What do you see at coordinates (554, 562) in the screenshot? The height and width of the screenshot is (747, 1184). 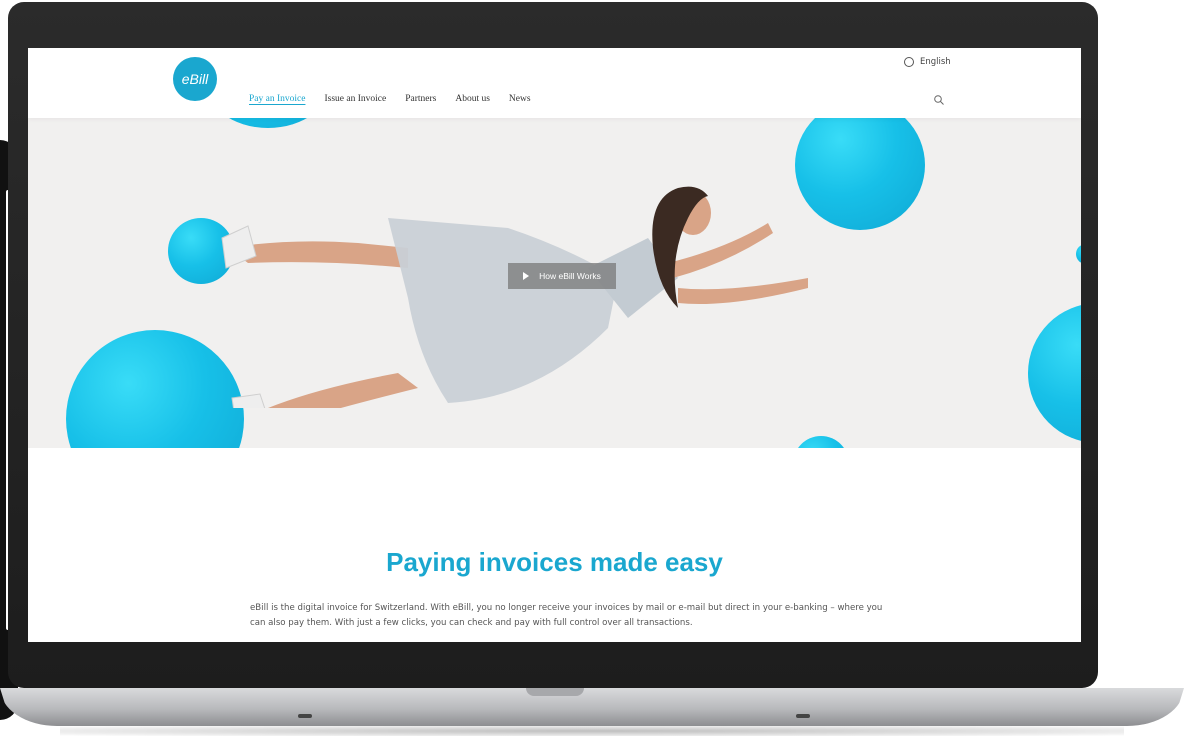 I see `page-headline: Paying invoices made easy` at bounding box center [554, 562].